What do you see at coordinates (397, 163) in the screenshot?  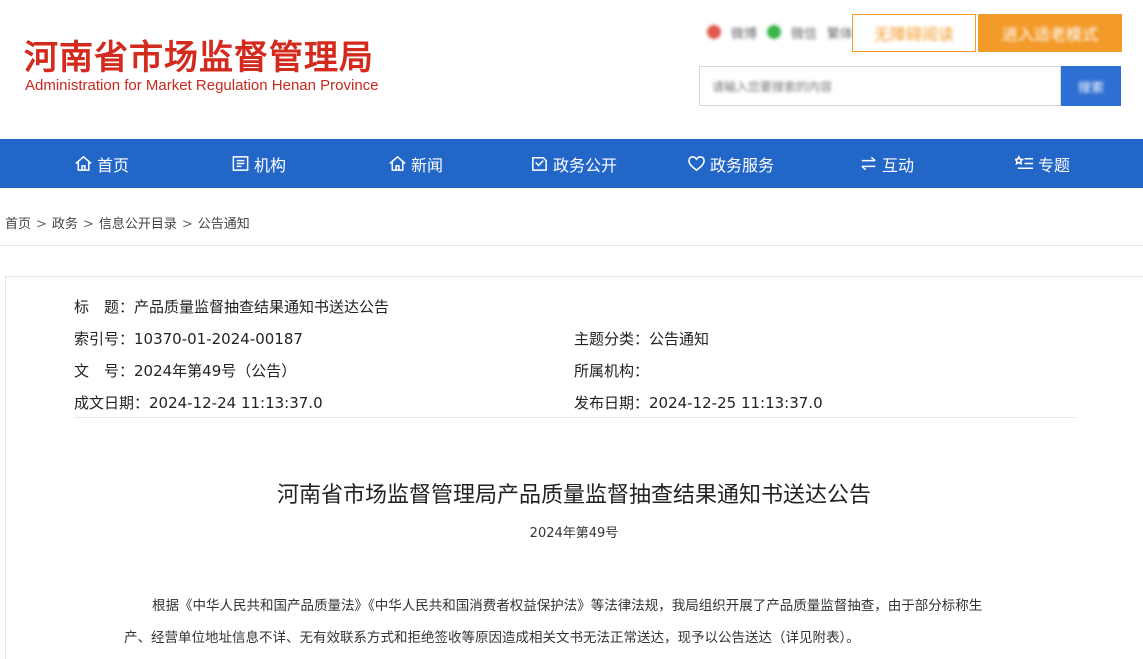 I see `news-icon` at bounding box center [397, 163].